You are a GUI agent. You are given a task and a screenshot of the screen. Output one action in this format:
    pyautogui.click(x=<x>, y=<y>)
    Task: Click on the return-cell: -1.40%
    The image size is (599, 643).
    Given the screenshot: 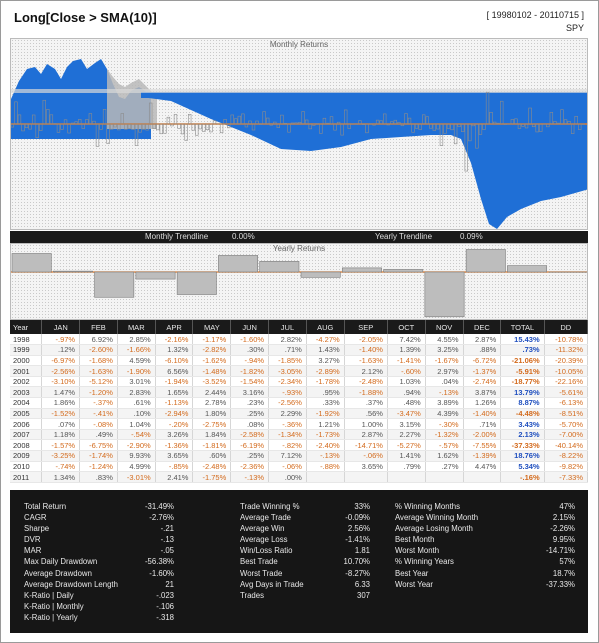 What is the action you would take?
    pyautogui.click(x=482, y=414)
    